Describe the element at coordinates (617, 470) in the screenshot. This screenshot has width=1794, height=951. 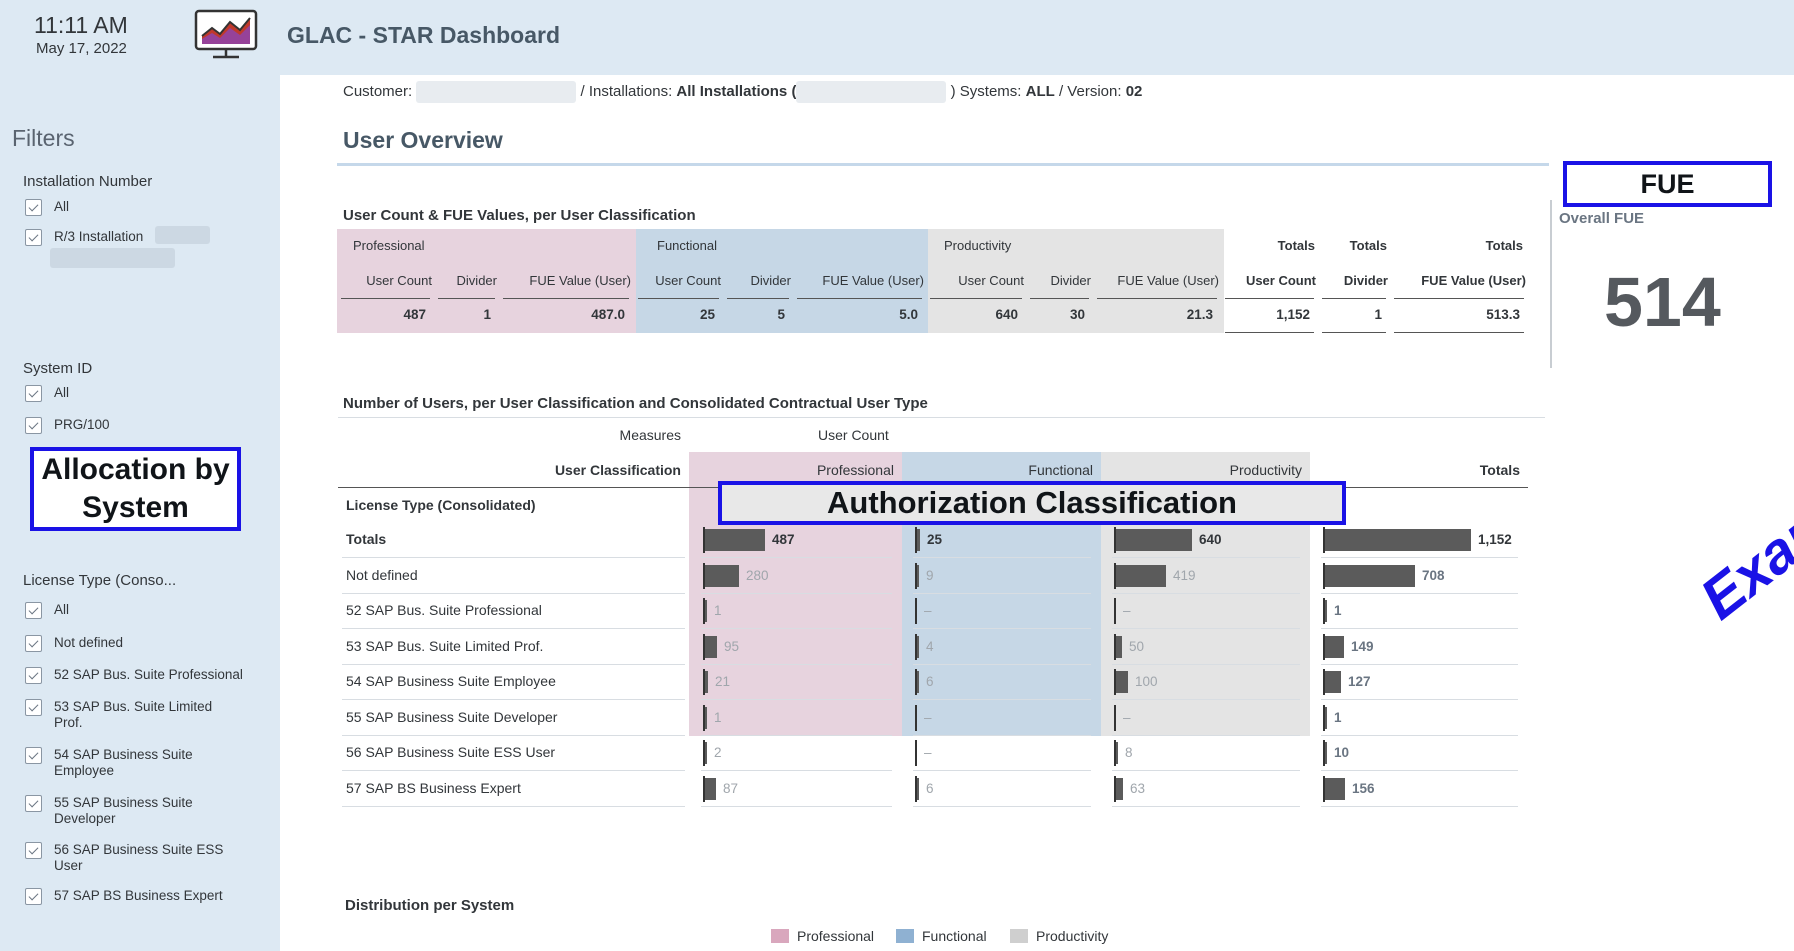
I see `user-classification-label: User Classification` at that location.